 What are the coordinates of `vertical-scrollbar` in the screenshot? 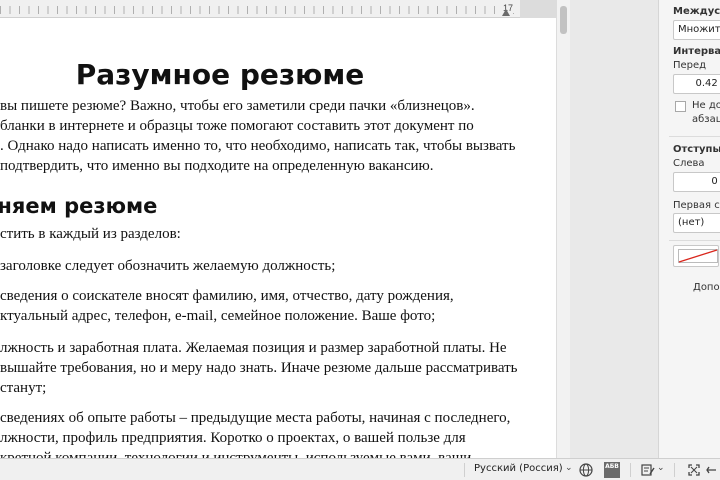 It's located at (563, 229).